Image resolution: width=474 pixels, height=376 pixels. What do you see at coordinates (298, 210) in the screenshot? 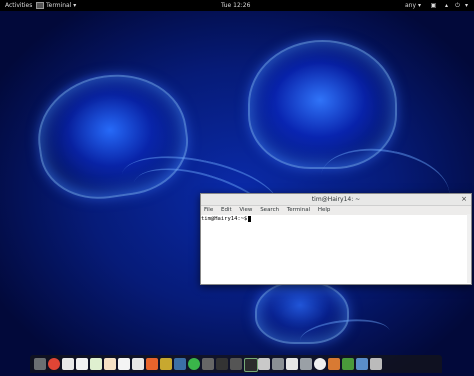
I see `menu-terminal: Terminal` at bounding box center [298, 210].